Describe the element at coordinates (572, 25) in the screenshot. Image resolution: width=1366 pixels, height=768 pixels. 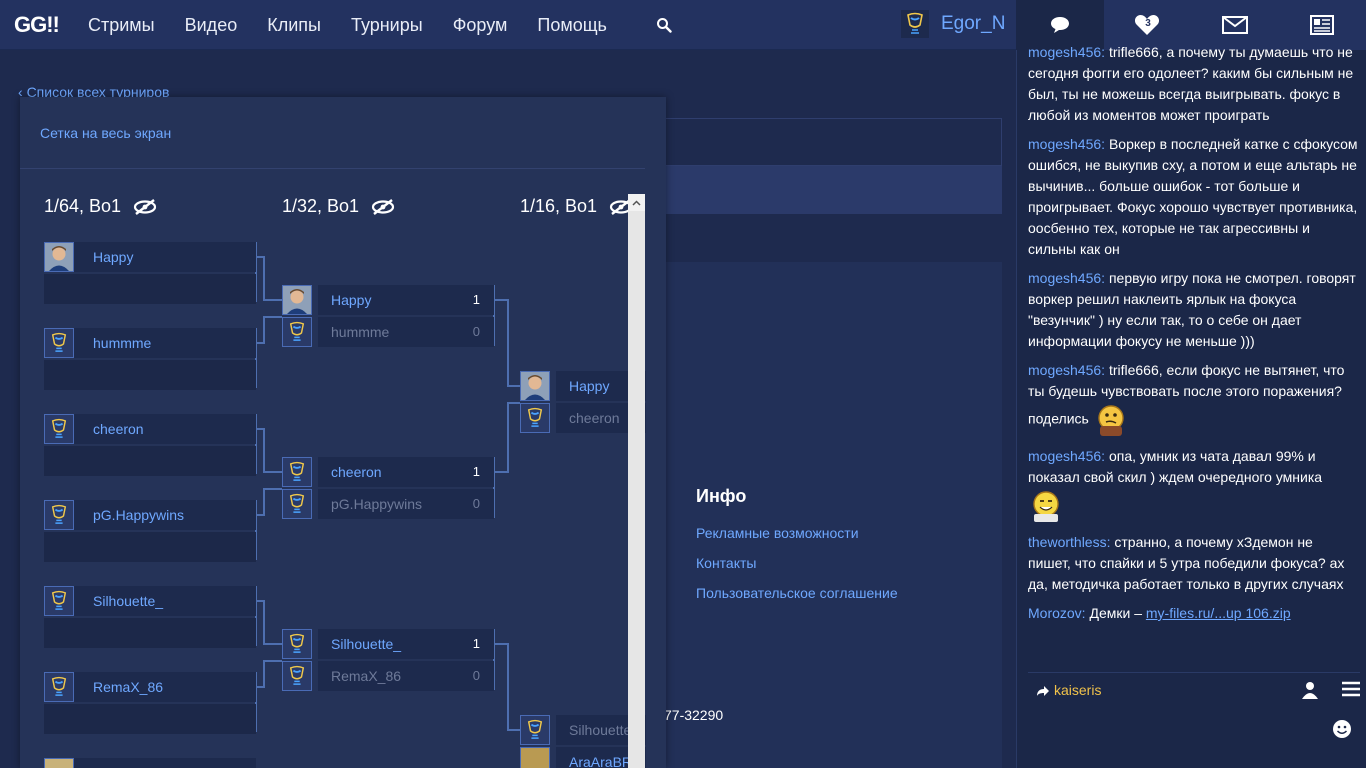
I see `nav-help: Помощь` at that location.